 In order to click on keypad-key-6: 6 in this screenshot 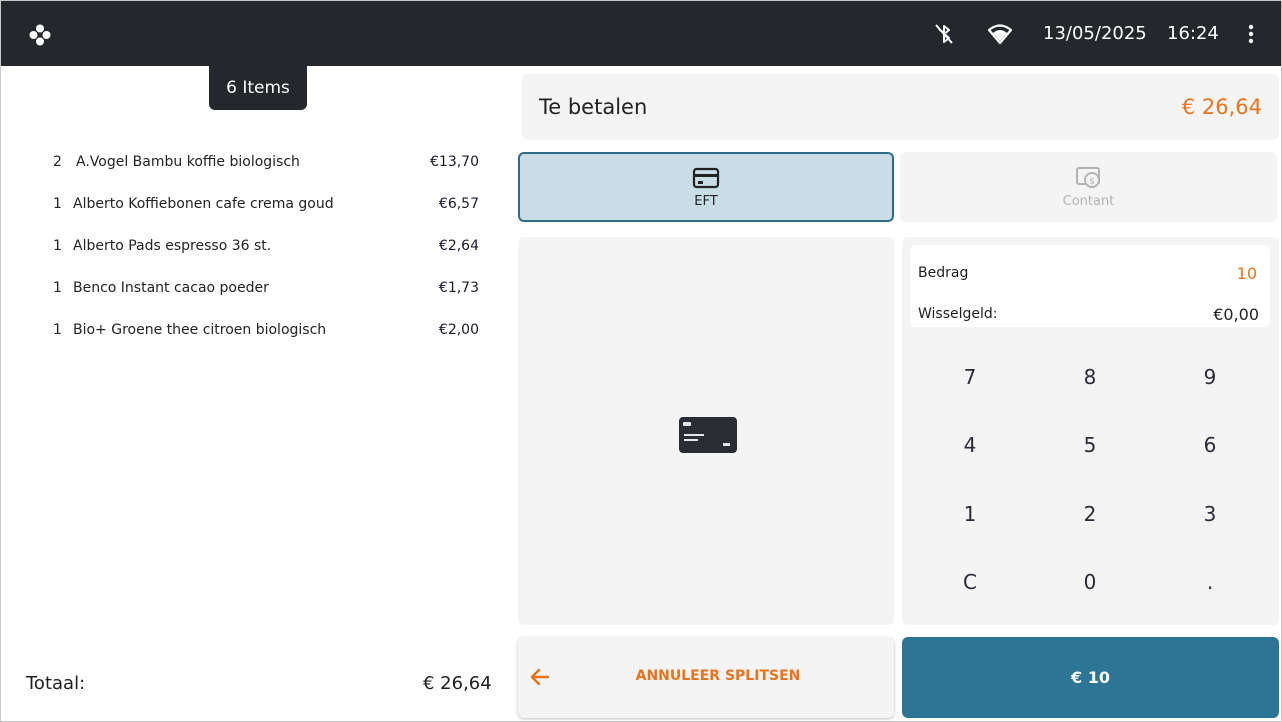, I will do `click(1210, 445)`.